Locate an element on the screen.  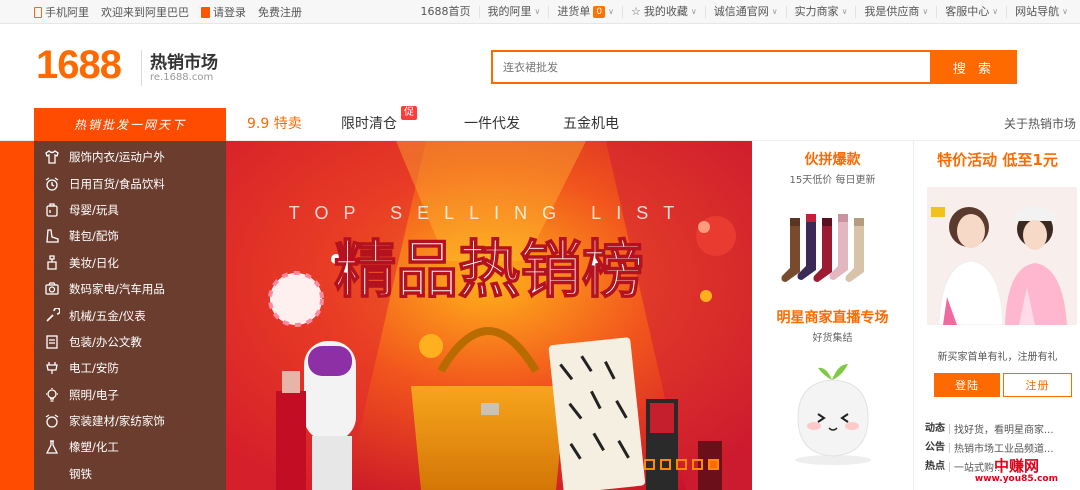
search-box is located at coordinates (711, 67).